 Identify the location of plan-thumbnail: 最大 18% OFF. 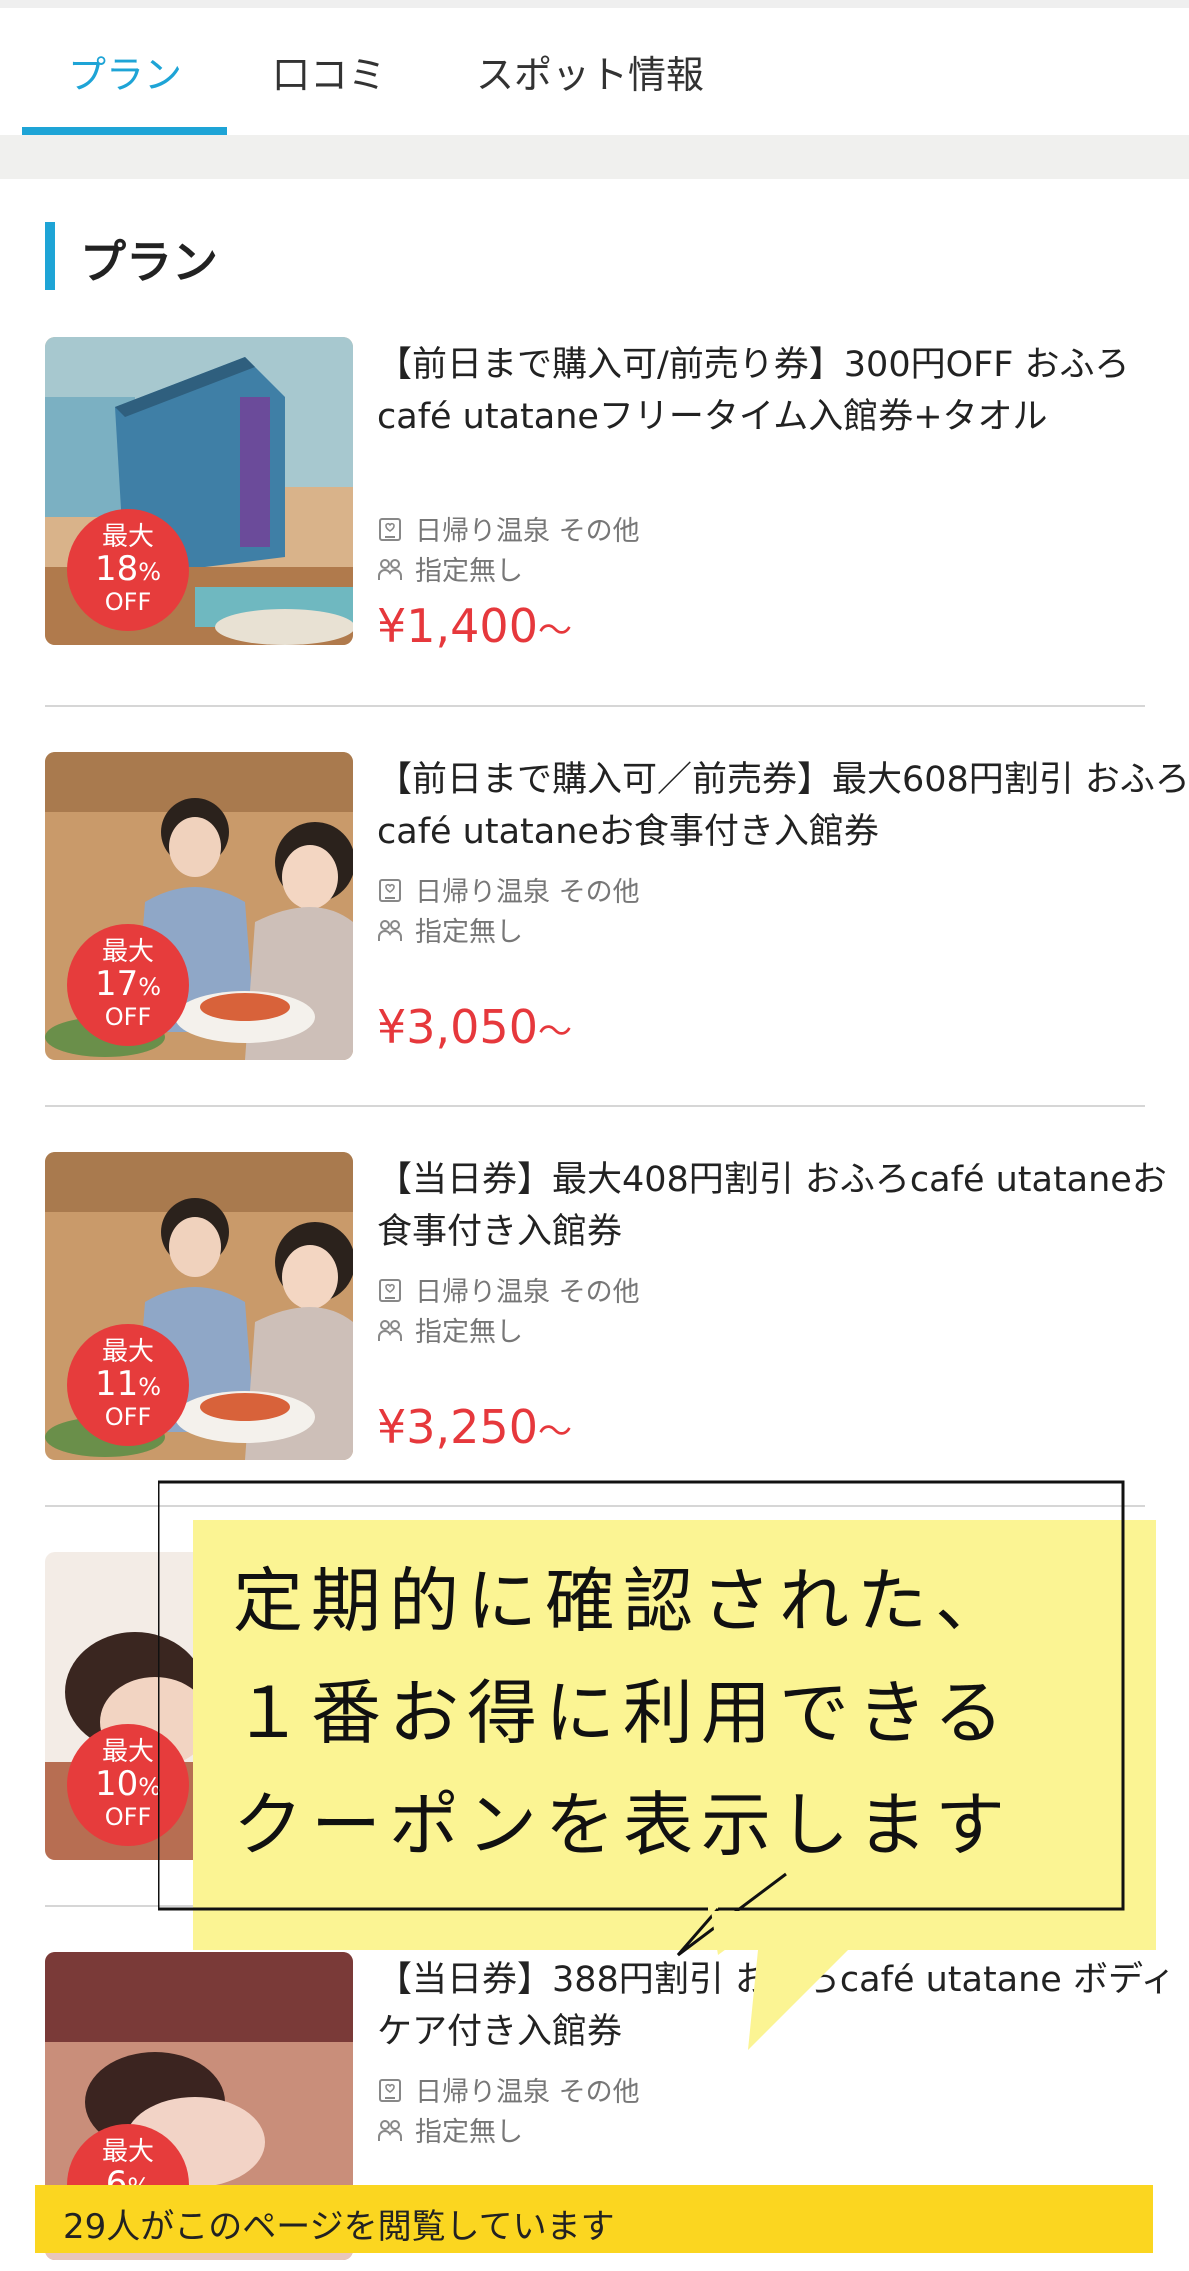
(199, 491).